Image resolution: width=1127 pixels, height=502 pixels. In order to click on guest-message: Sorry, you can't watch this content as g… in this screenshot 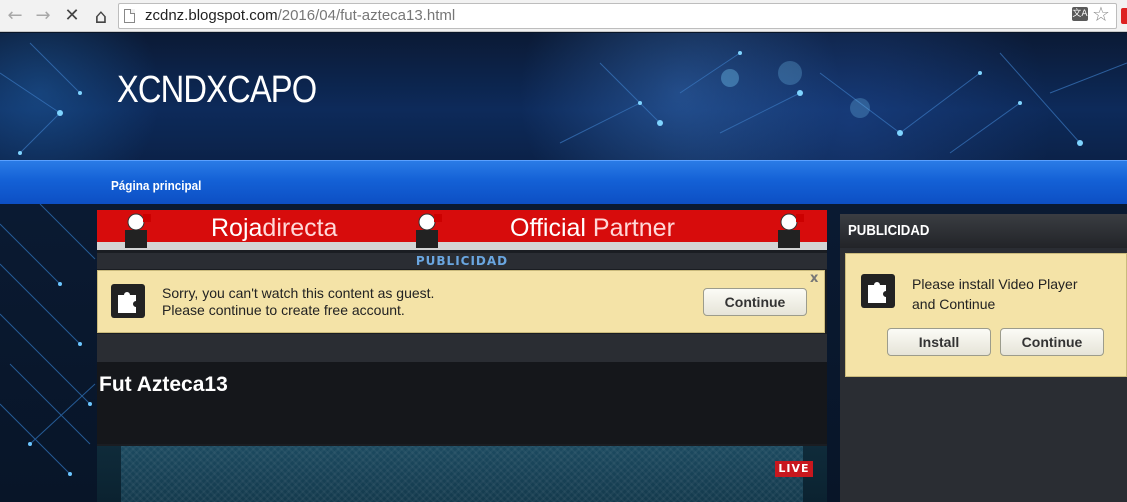, I will do `click(298, 302)`.